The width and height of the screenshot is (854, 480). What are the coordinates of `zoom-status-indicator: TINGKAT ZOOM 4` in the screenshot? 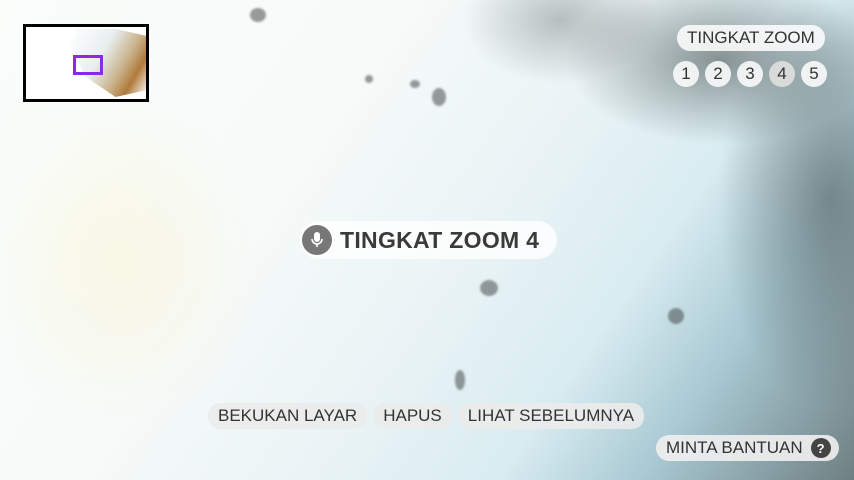 It's located at (429, 240).